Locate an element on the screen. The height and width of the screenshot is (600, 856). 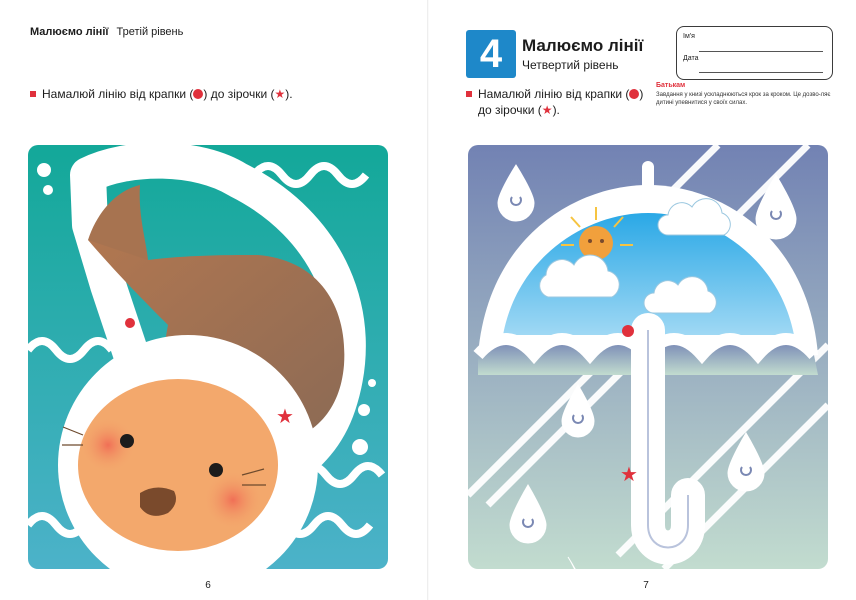
left-running-head-level: Третій рівень is located at coordinates (150, 32).